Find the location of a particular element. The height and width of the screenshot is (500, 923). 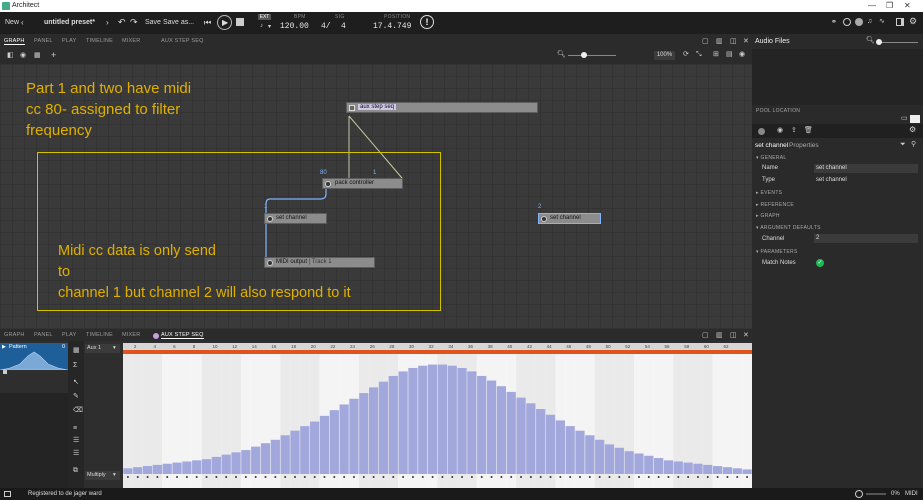

document-icon: ▭ is located at coordinates (904, 118).